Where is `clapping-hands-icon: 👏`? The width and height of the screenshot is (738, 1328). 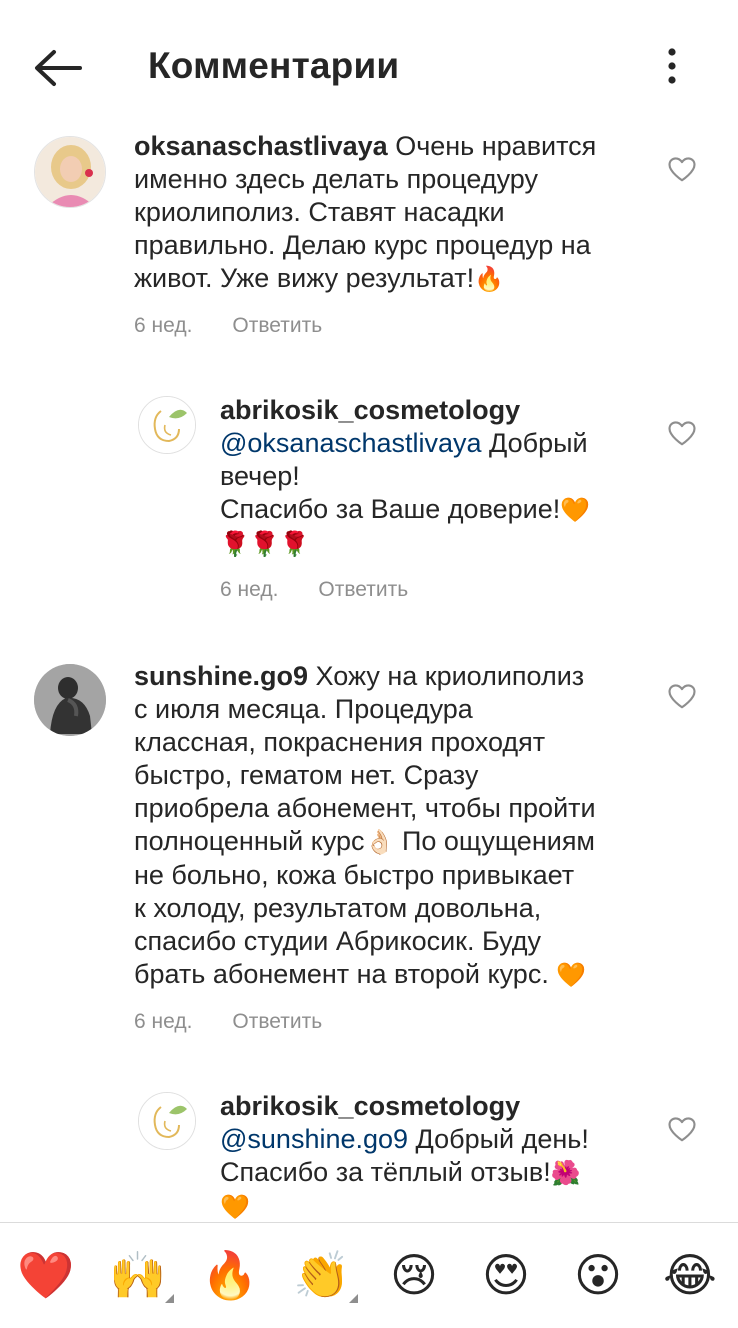
clapping-hands-icon: 👏 is located at coordinates (322, 1275).